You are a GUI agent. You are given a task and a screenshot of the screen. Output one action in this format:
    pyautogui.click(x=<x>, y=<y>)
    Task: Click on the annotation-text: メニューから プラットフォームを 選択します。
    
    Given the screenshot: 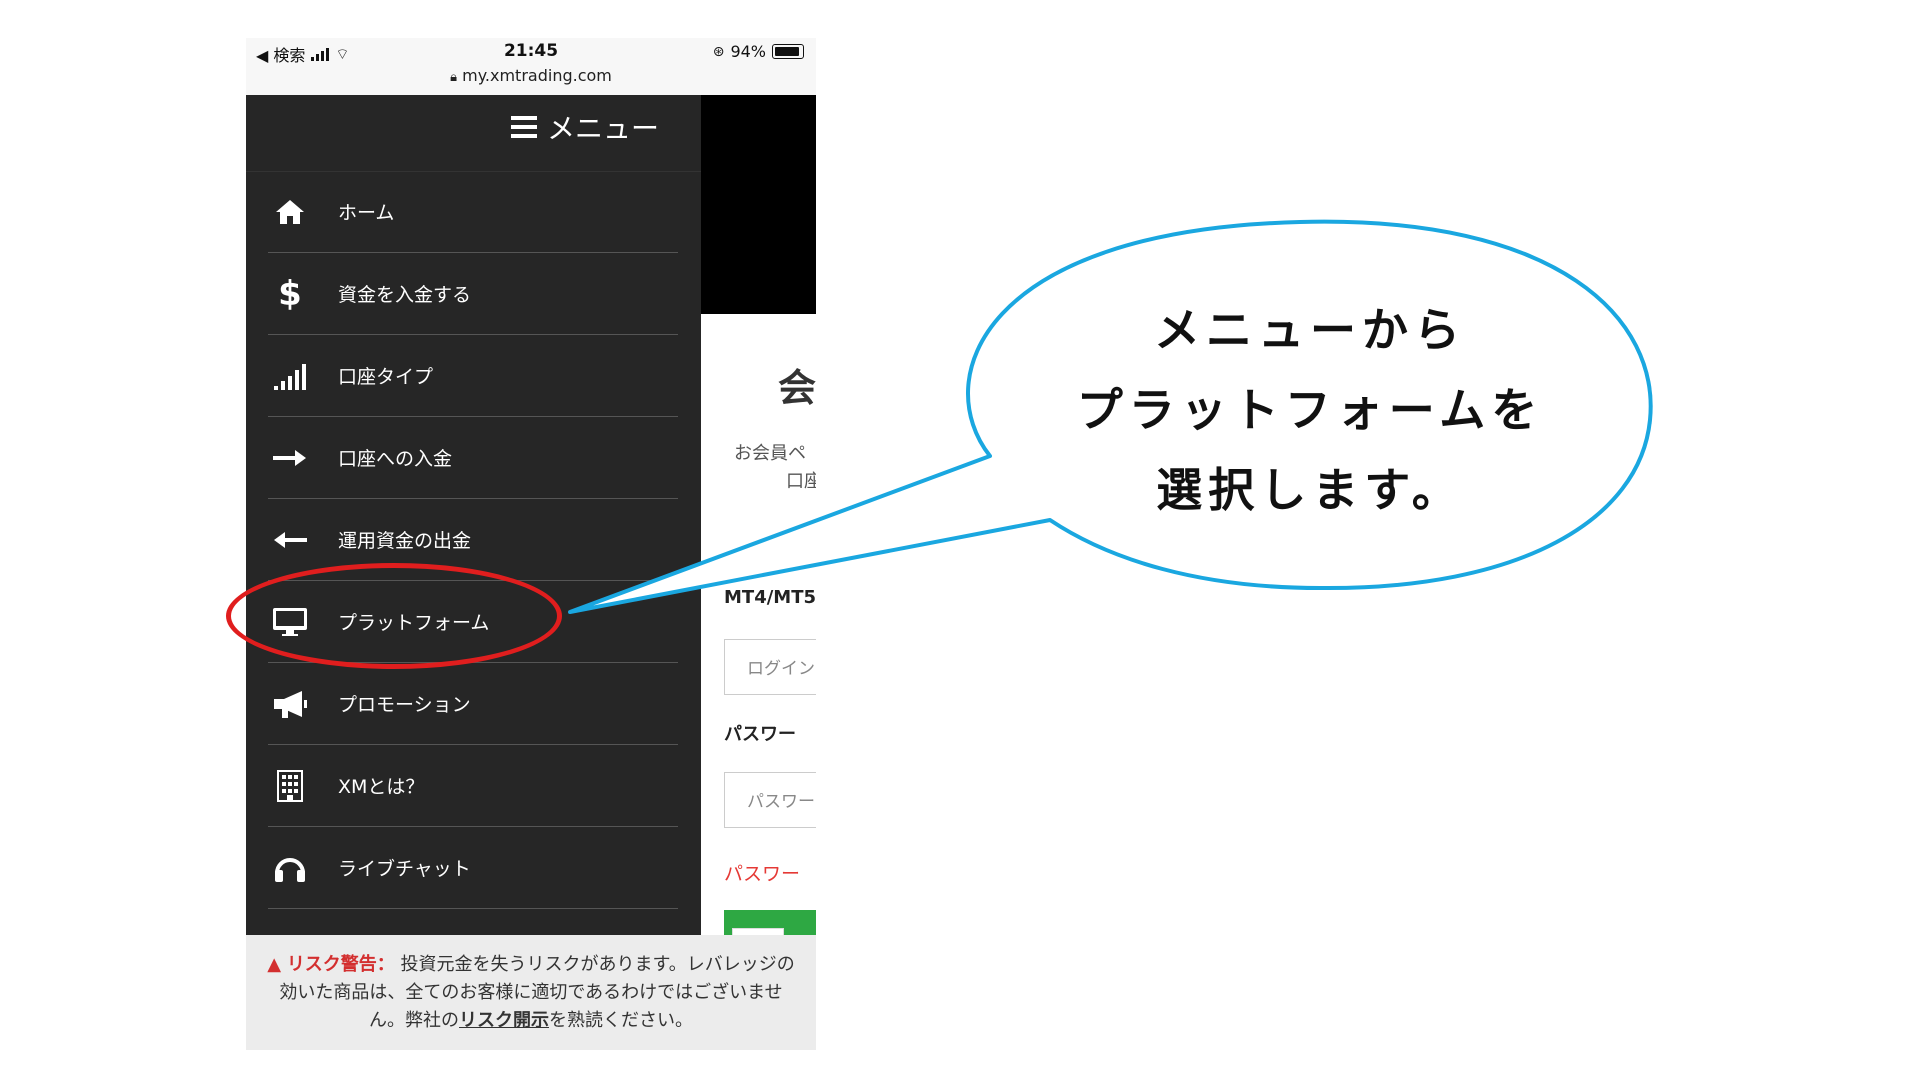 What is the action you would take?
    pyautogui.click(x=1310, y=410)
    